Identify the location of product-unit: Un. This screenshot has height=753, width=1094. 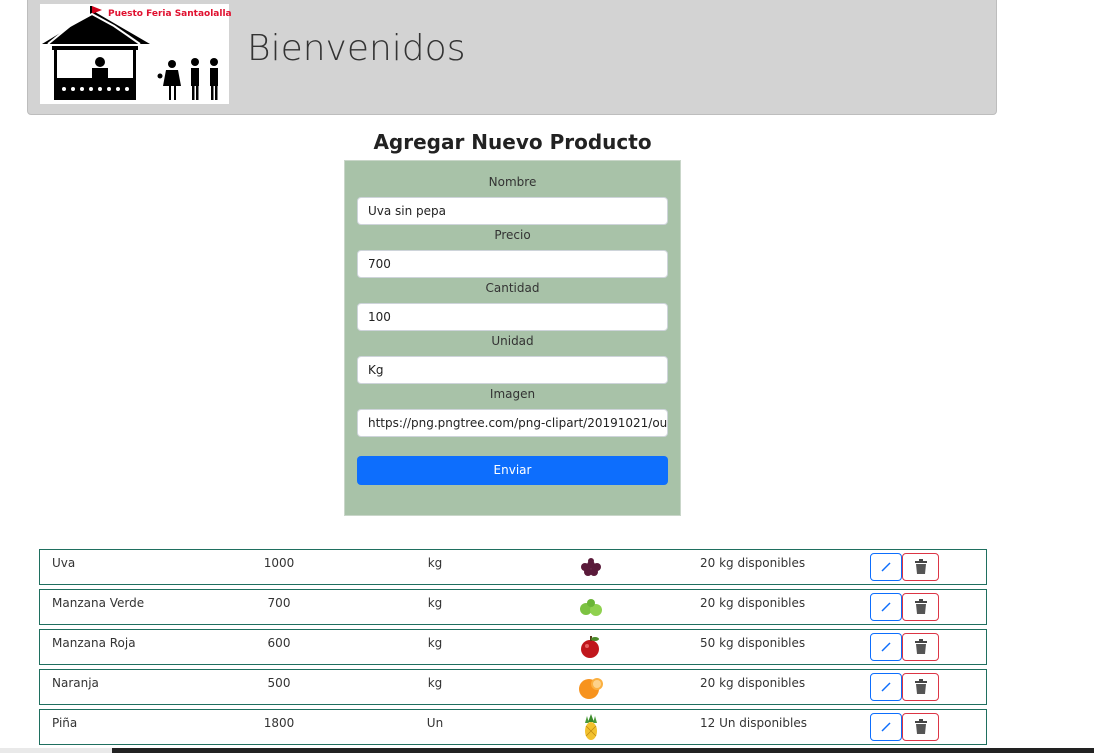
(435, 723).